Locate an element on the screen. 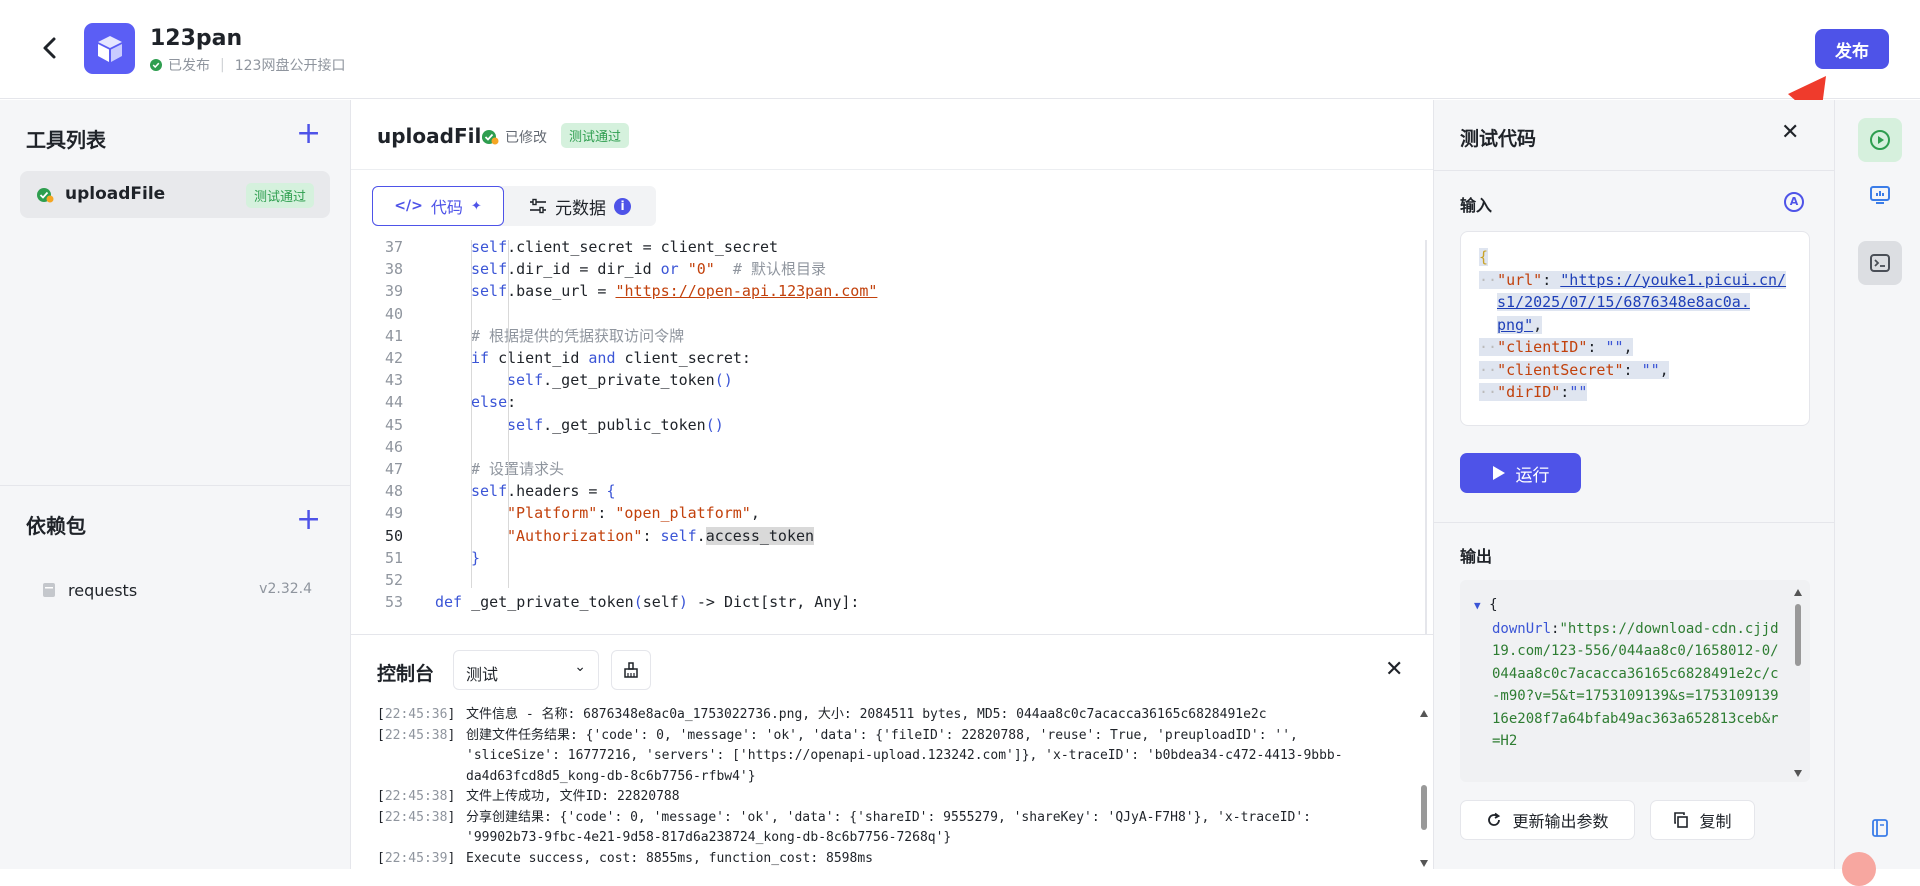 This screenshot has height=886, width=1920. test-run-tab is located at coordinates (1880, 140).